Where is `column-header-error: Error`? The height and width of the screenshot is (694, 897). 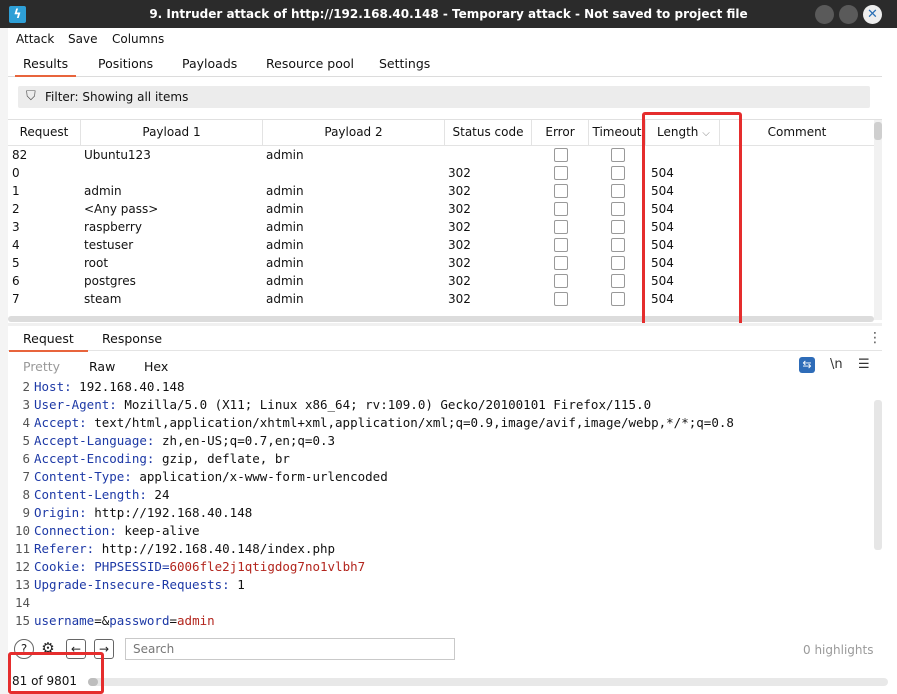
column-header-error: Error is located at coordinates (560, 132).